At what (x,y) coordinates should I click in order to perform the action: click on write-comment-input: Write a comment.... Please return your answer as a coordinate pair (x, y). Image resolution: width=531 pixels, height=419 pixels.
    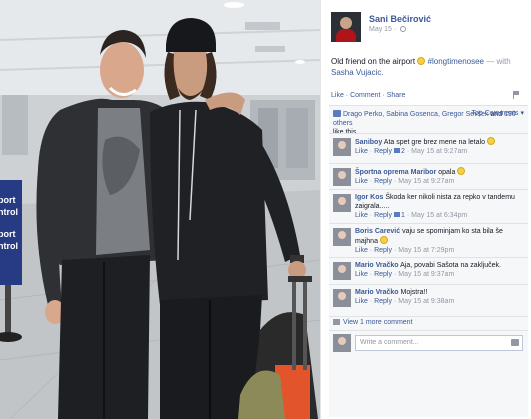
    Looking at the image, I should click on (439, 343).